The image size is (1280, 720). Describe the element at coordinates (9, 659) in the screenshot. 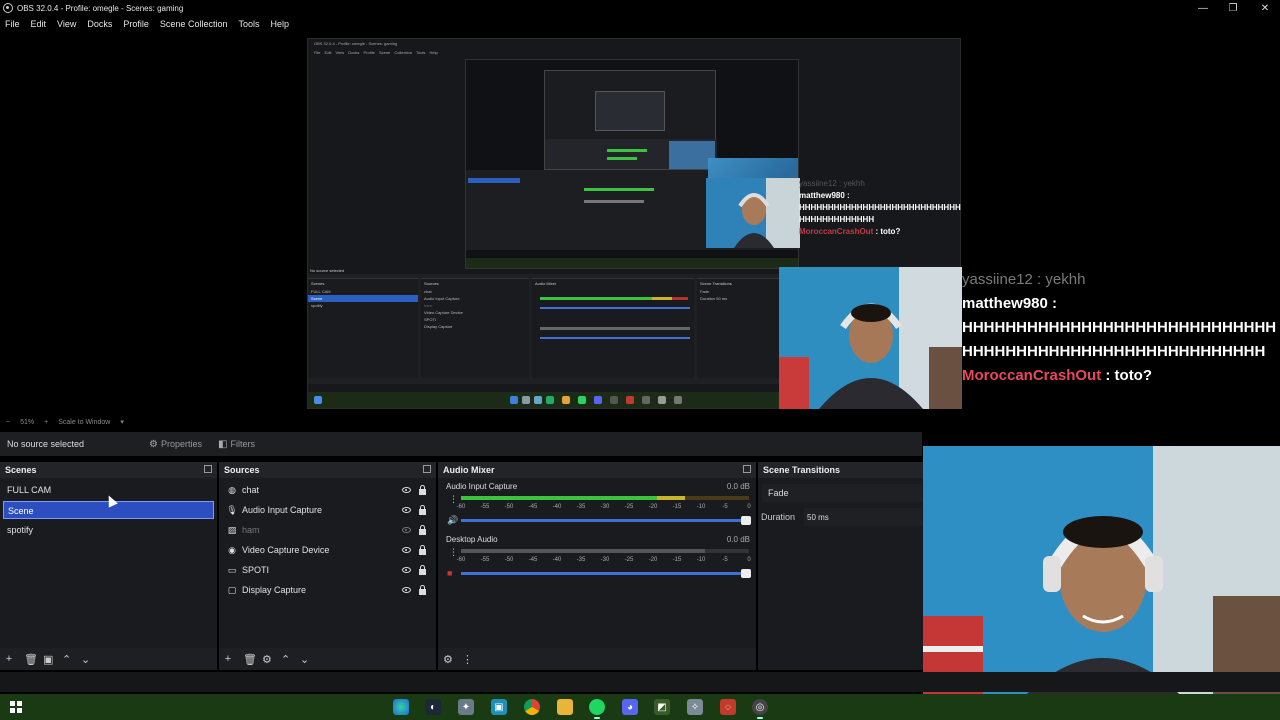

I see `add-scene-button: +` at that location.